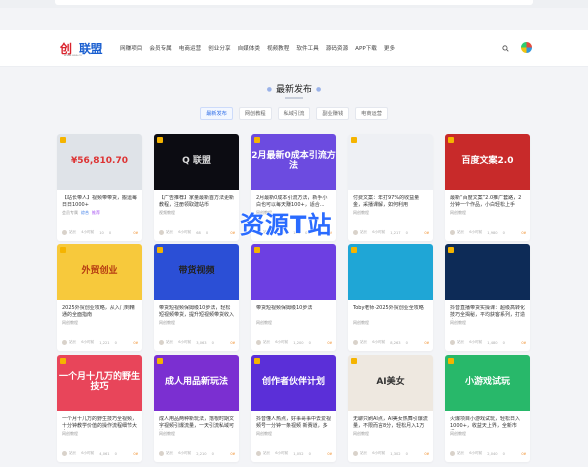 This screenshot has width=588, height=467. Describe the element at coordinates (100, 232) in the screenshot. I see `post-meta: 站长 4小时前 10 0 0¥` at that location.